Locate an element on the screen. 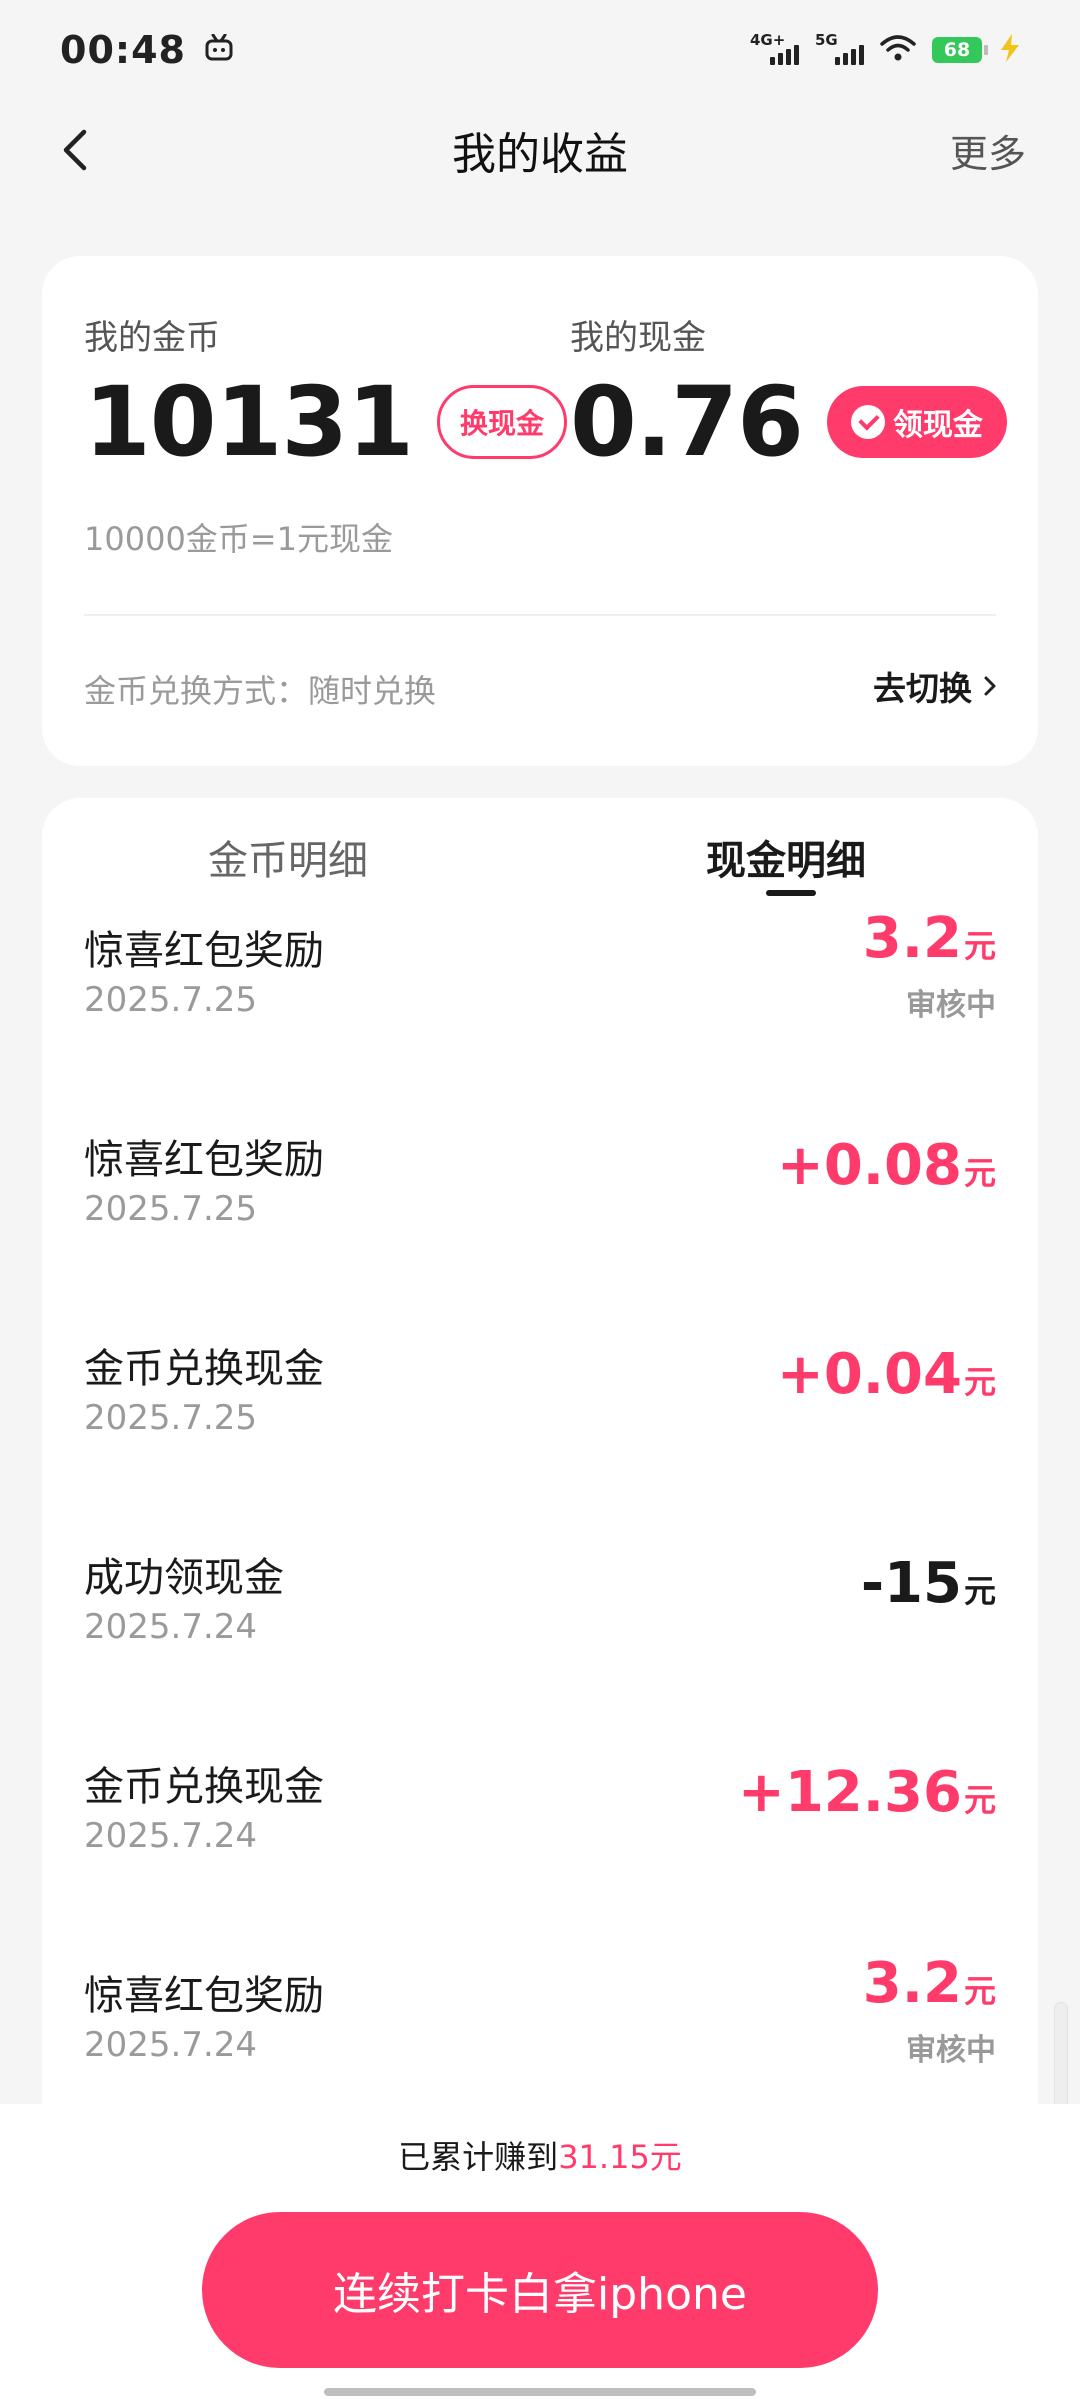 The height and width of the screenshot is (2400, 1080). back-button is located at coordinates (80, 150).